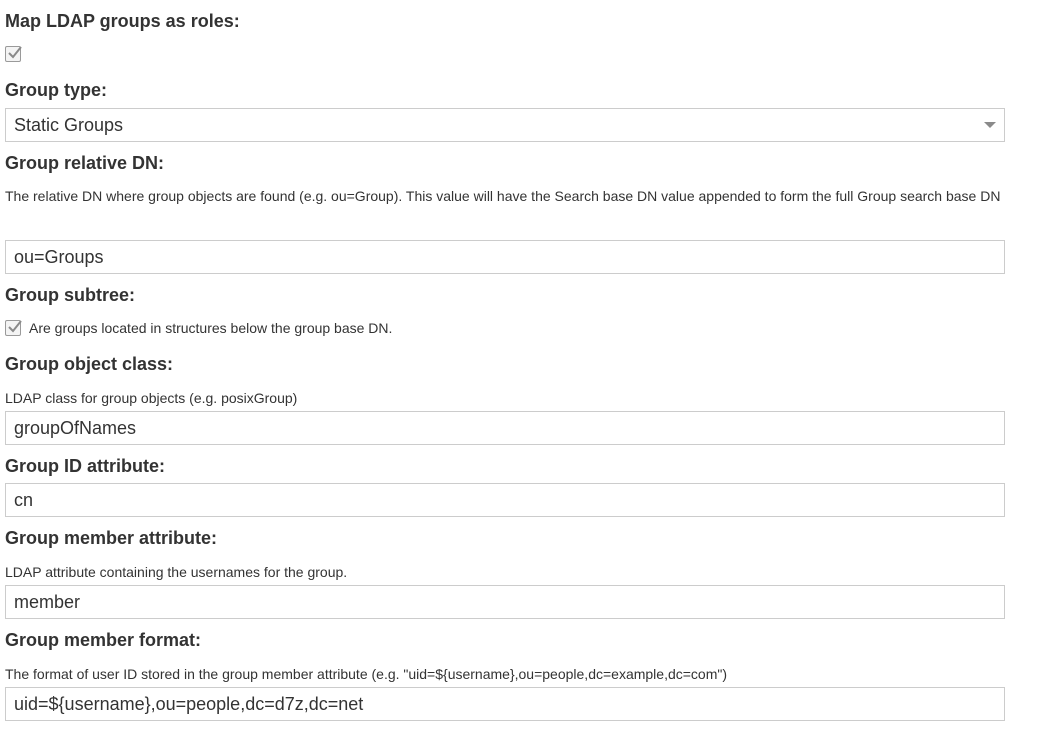 The image size is (1052, 734). What do you see at coordinates (59, 257) in the screenshot?
I see `group-relative-dn-value: ou=Groups` at bounding box center [59, 257].